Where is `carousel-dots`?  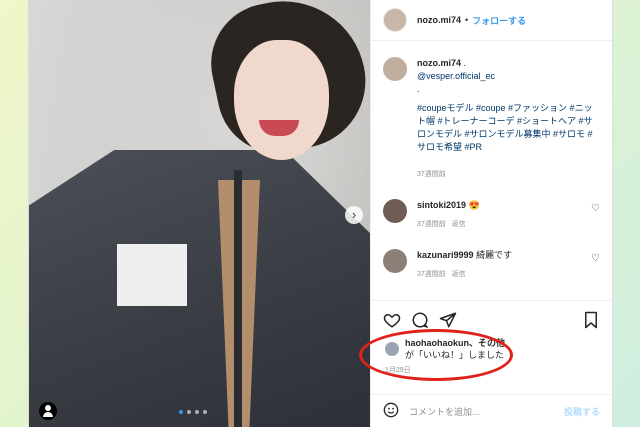 carousel-dots is located at coordinates (193, 412).